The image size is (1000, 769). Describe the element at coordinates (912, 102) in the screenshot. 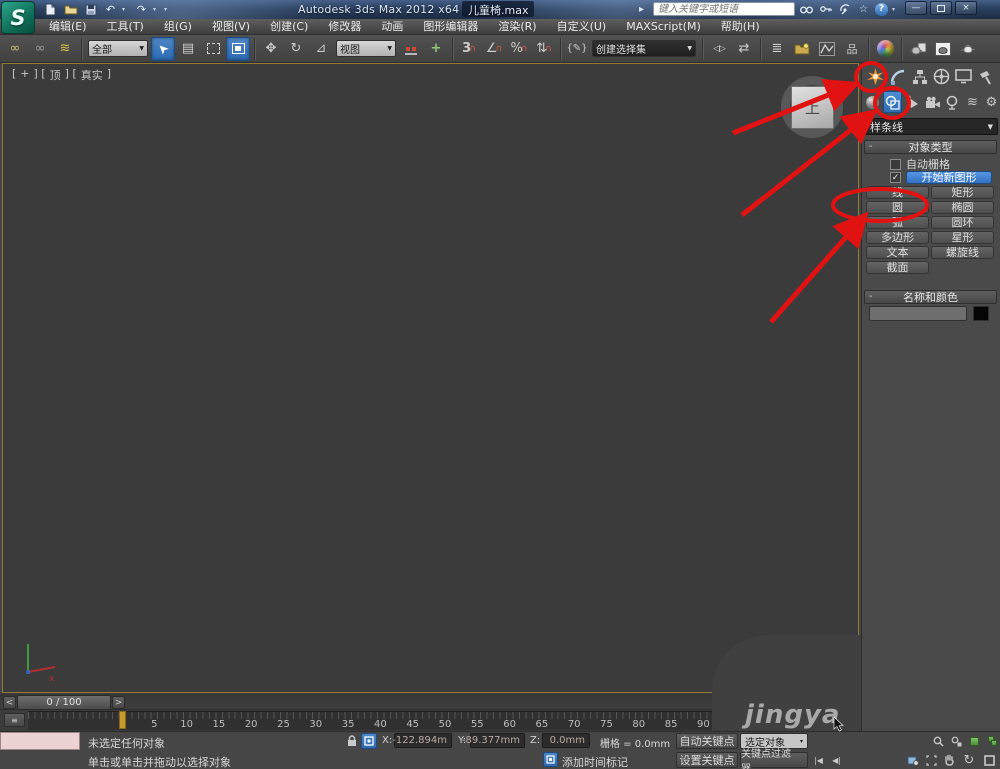

I see `tab-lights` at that location.